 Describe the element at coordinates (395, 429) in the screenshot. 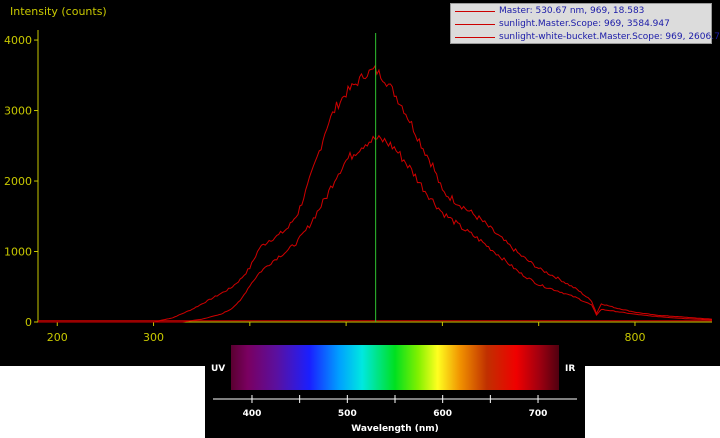

I see `wavelength-axis-title: Wavelength (nm)` at that location.